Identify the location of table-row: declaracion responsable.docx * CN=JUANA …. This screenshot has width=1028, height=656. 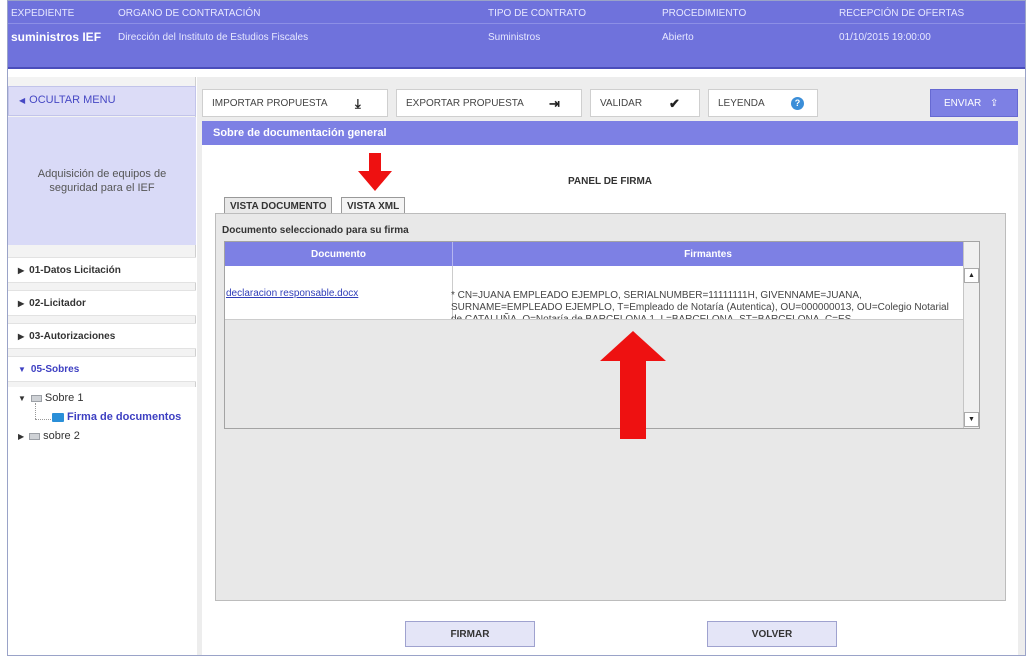
(594, 293).